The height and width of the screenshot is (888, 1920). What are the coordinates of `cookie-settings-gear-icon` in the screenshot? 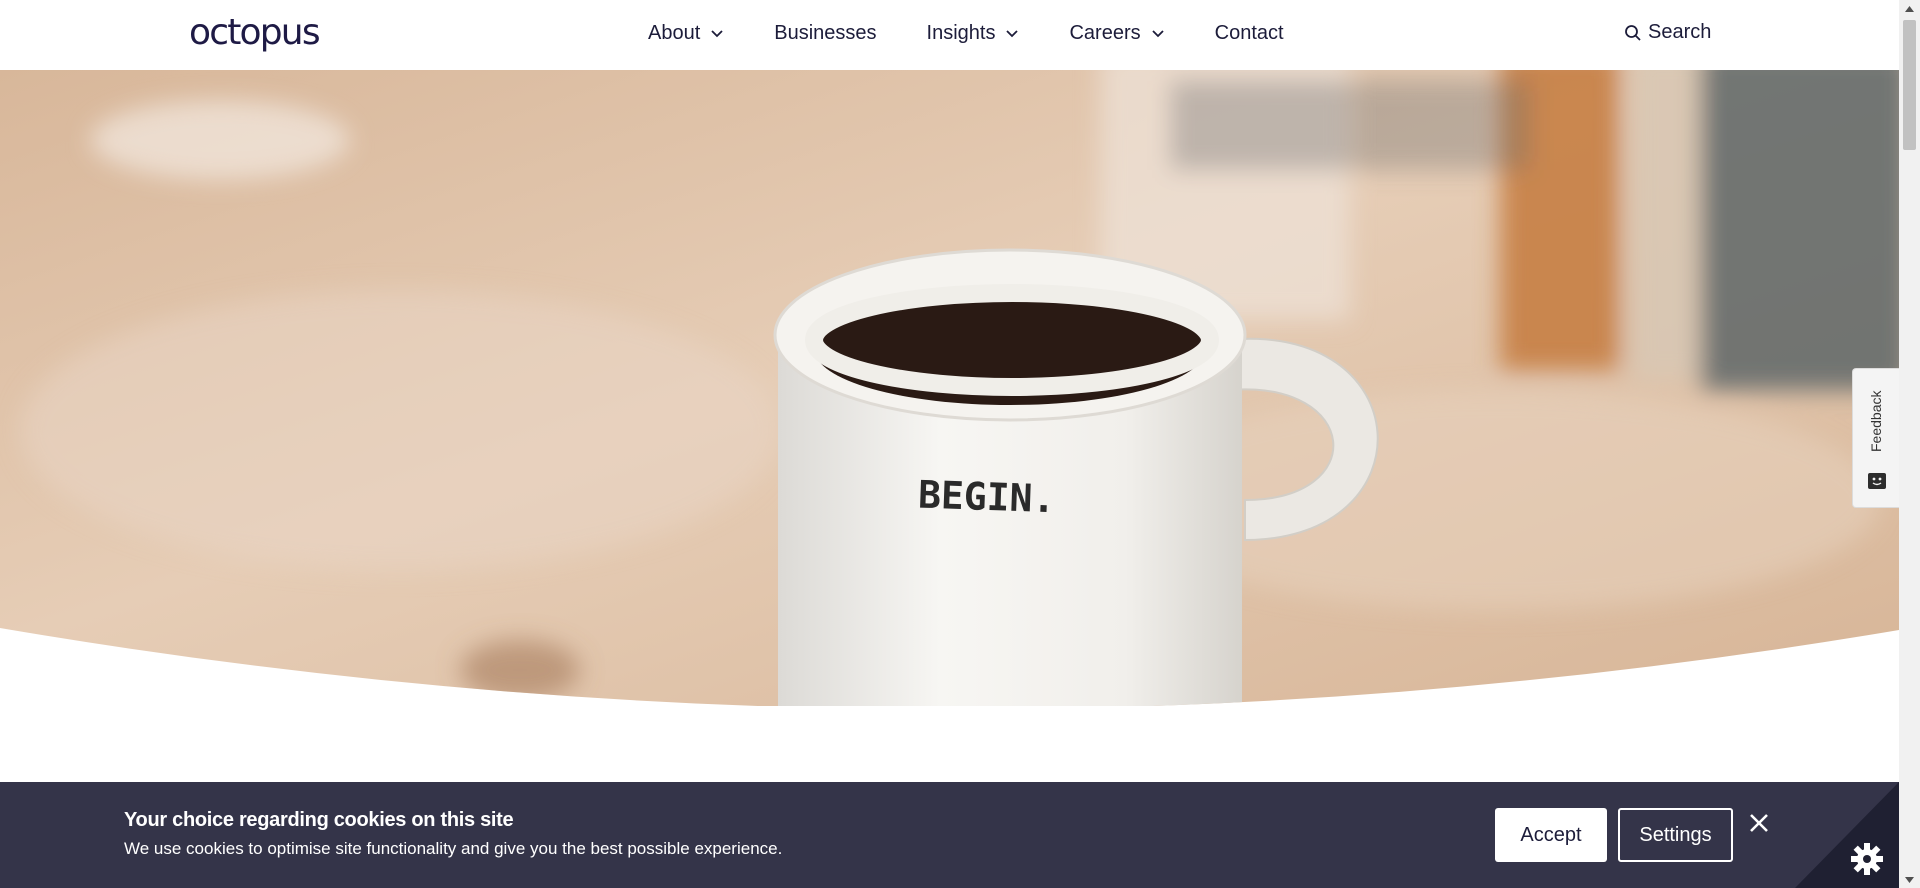 It's located at (1847, 835).